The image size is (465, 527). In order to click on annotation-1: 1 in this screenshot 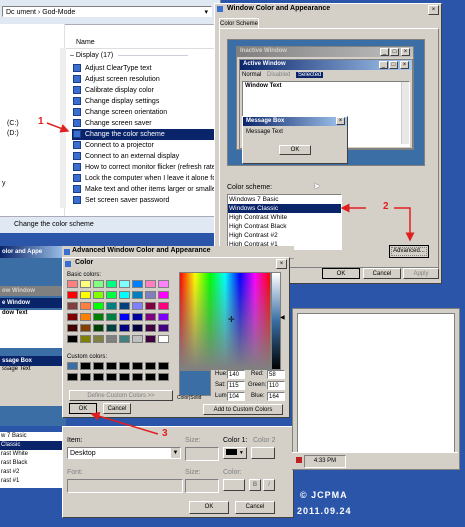, I will do `click(41, 121)`.